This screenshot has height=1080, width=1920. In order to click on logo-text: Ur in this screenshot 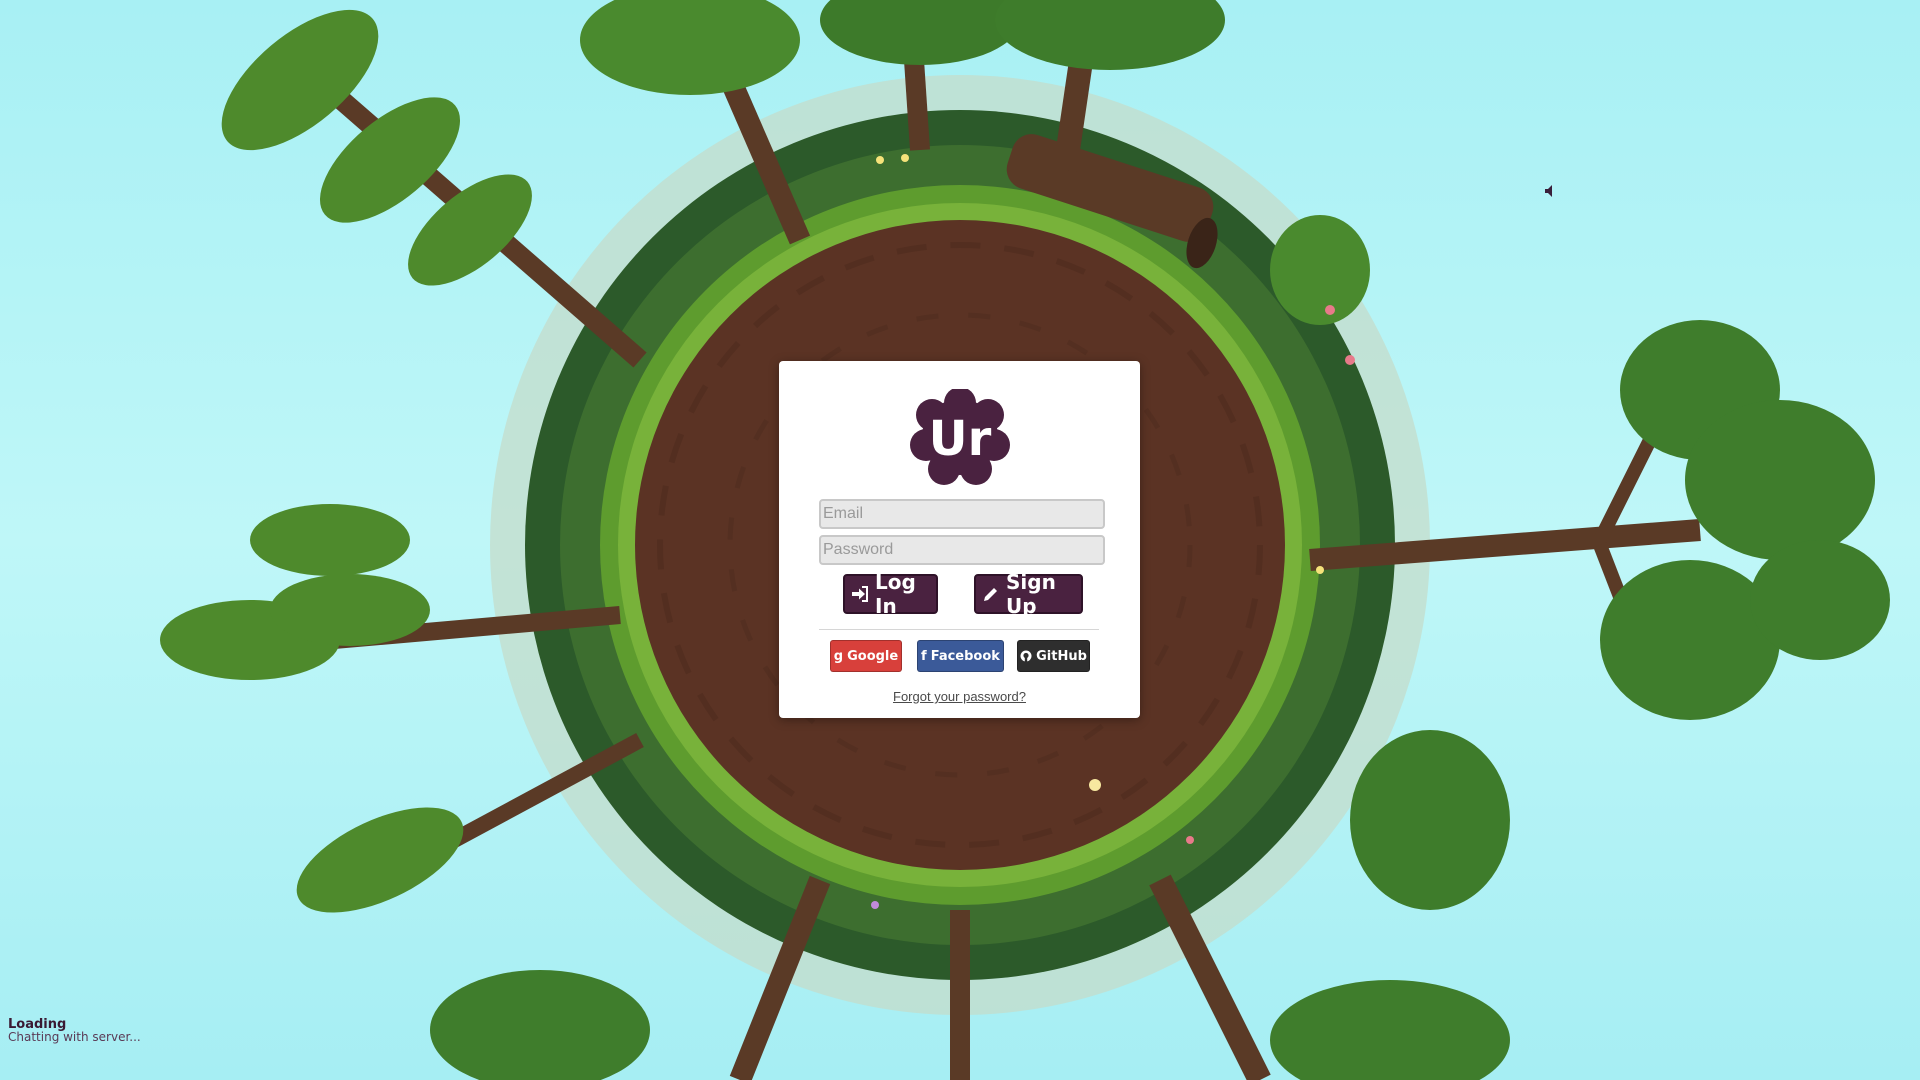, I will do `click(960, 439)`.